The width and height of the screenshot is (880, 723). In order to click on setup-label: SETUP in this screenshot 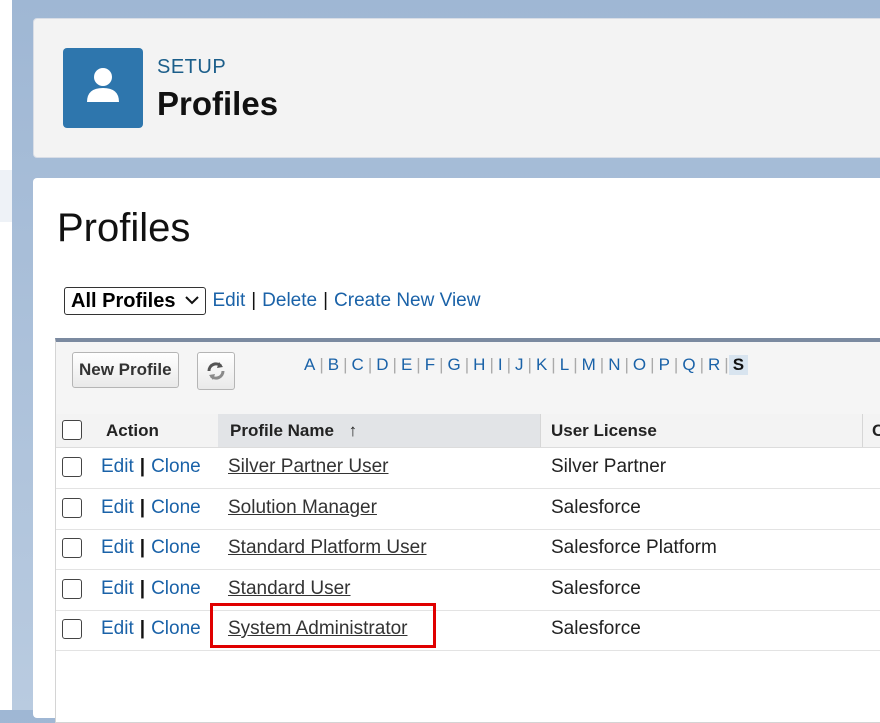, I will do `click(192, 67)`.